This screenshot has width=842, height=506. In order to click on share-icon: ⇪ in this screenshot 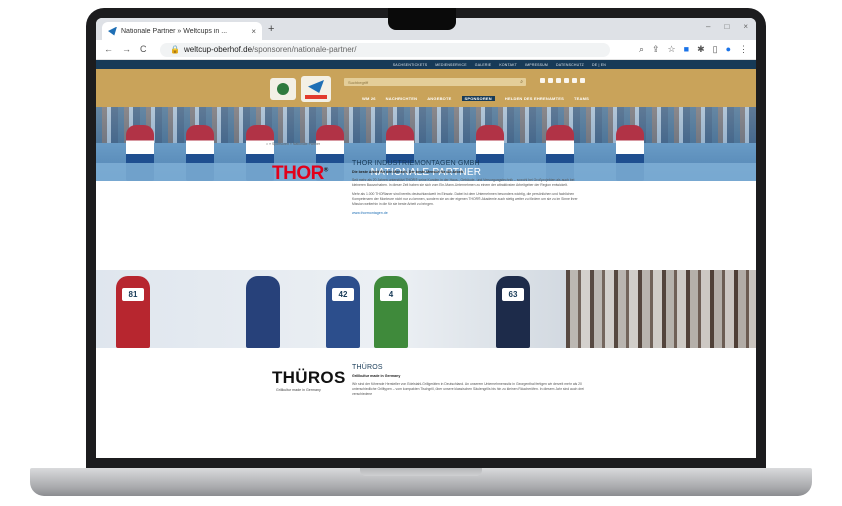, I will do `click(656, 49)`.